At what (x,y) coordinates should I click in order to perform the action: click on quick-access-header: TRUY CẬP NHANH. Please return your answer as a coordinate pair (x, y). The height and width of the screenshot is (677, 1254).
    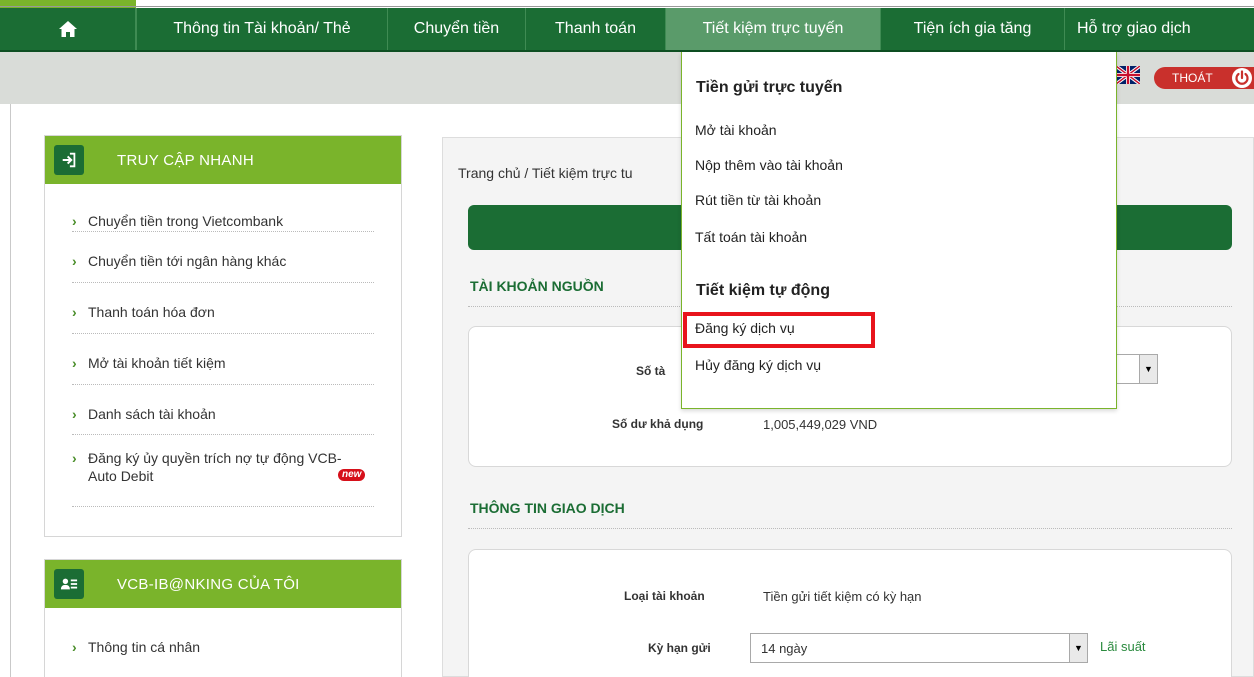
    Looking at the image, I should click on (223, 160).